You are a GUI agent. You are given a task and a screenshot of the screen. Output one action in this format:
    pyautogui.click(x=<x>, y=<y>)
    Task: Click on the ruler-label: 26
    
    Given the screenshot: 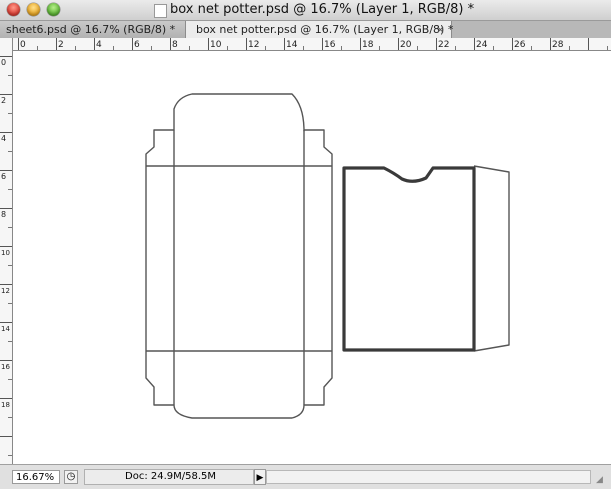 What is the action you would take?
    pyautogui.click(x=520, y=45)
    